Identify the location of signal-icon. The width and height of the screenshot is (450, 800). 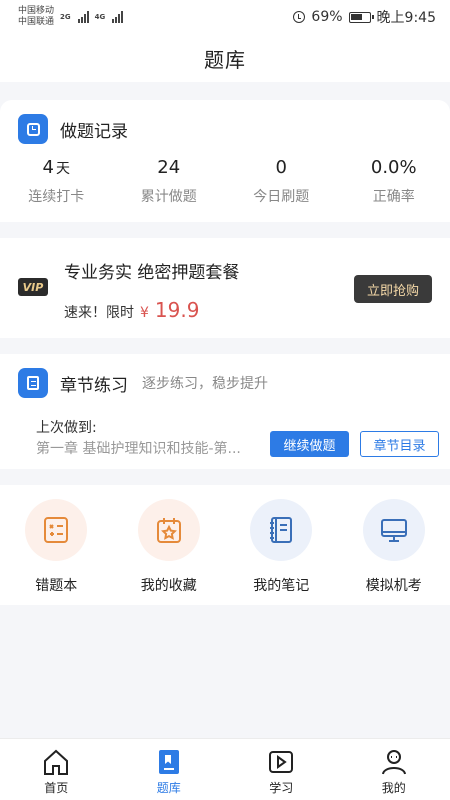
(83, 17).